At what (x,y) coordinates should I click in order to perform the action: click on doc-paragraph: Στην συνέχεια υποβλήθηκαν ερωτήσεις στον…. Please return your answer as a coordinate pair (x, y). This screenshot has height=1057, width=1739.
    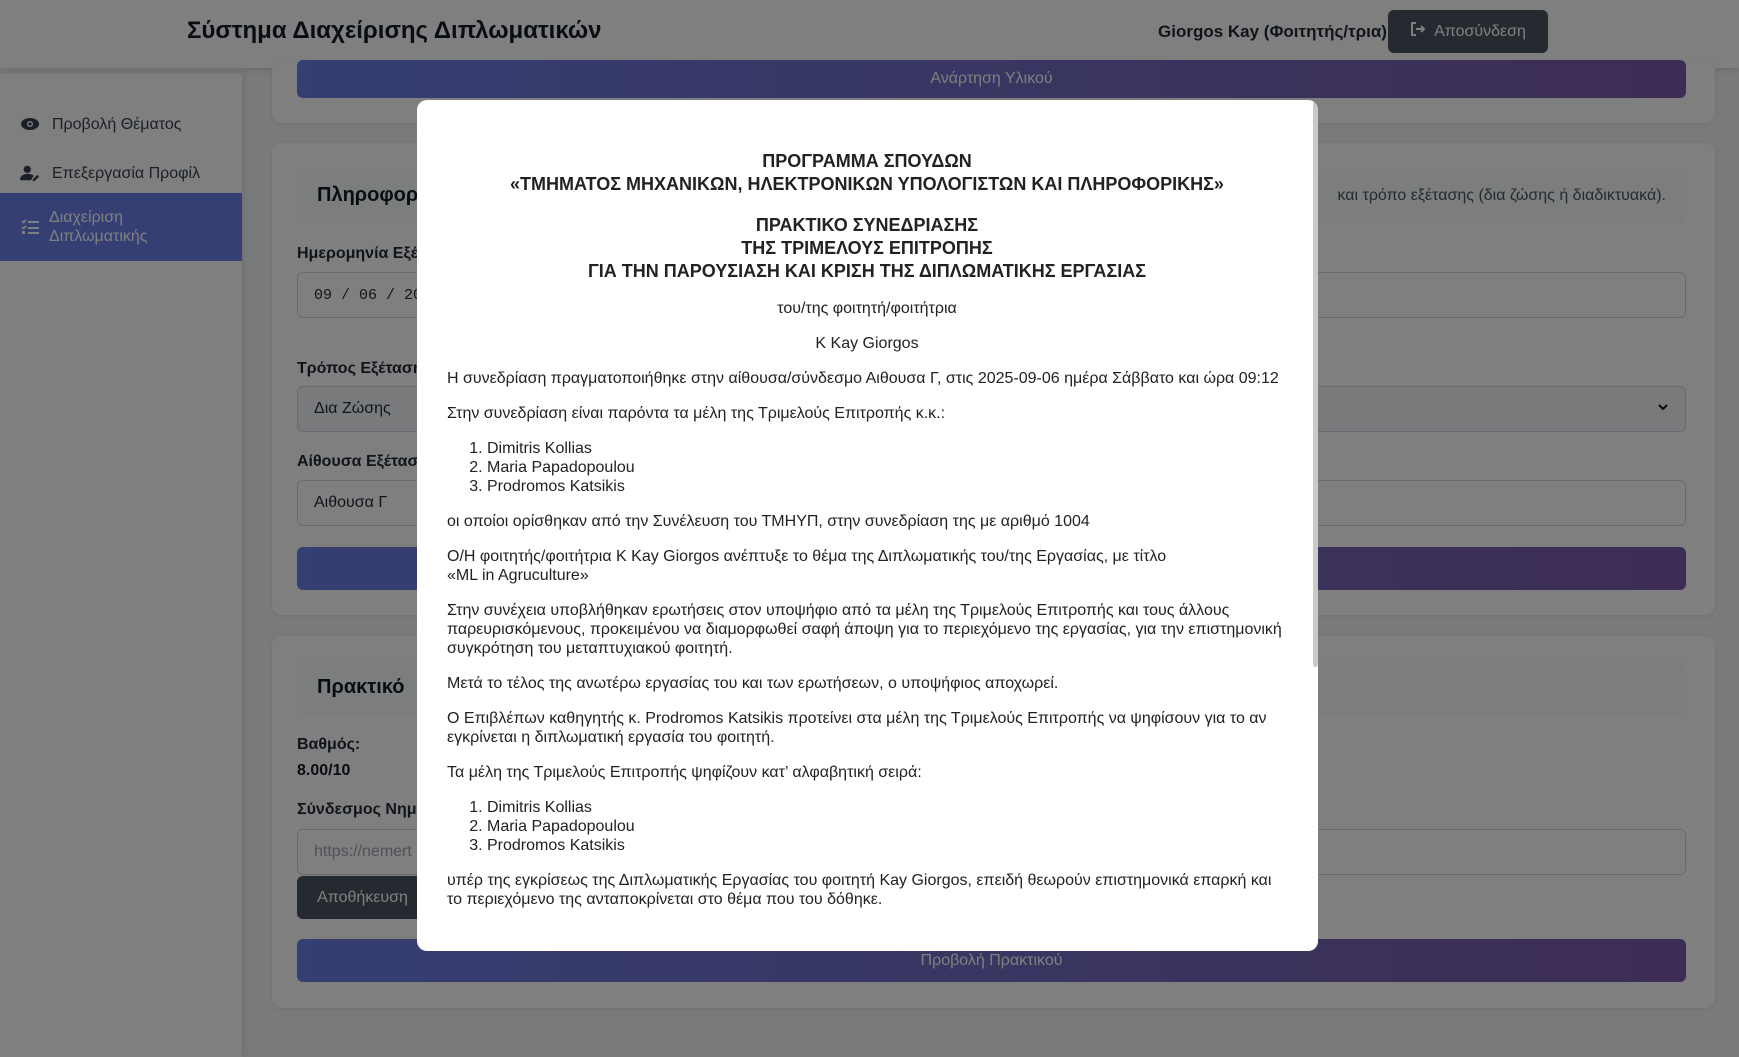
    Looking at the image, I should click on (864, 629).